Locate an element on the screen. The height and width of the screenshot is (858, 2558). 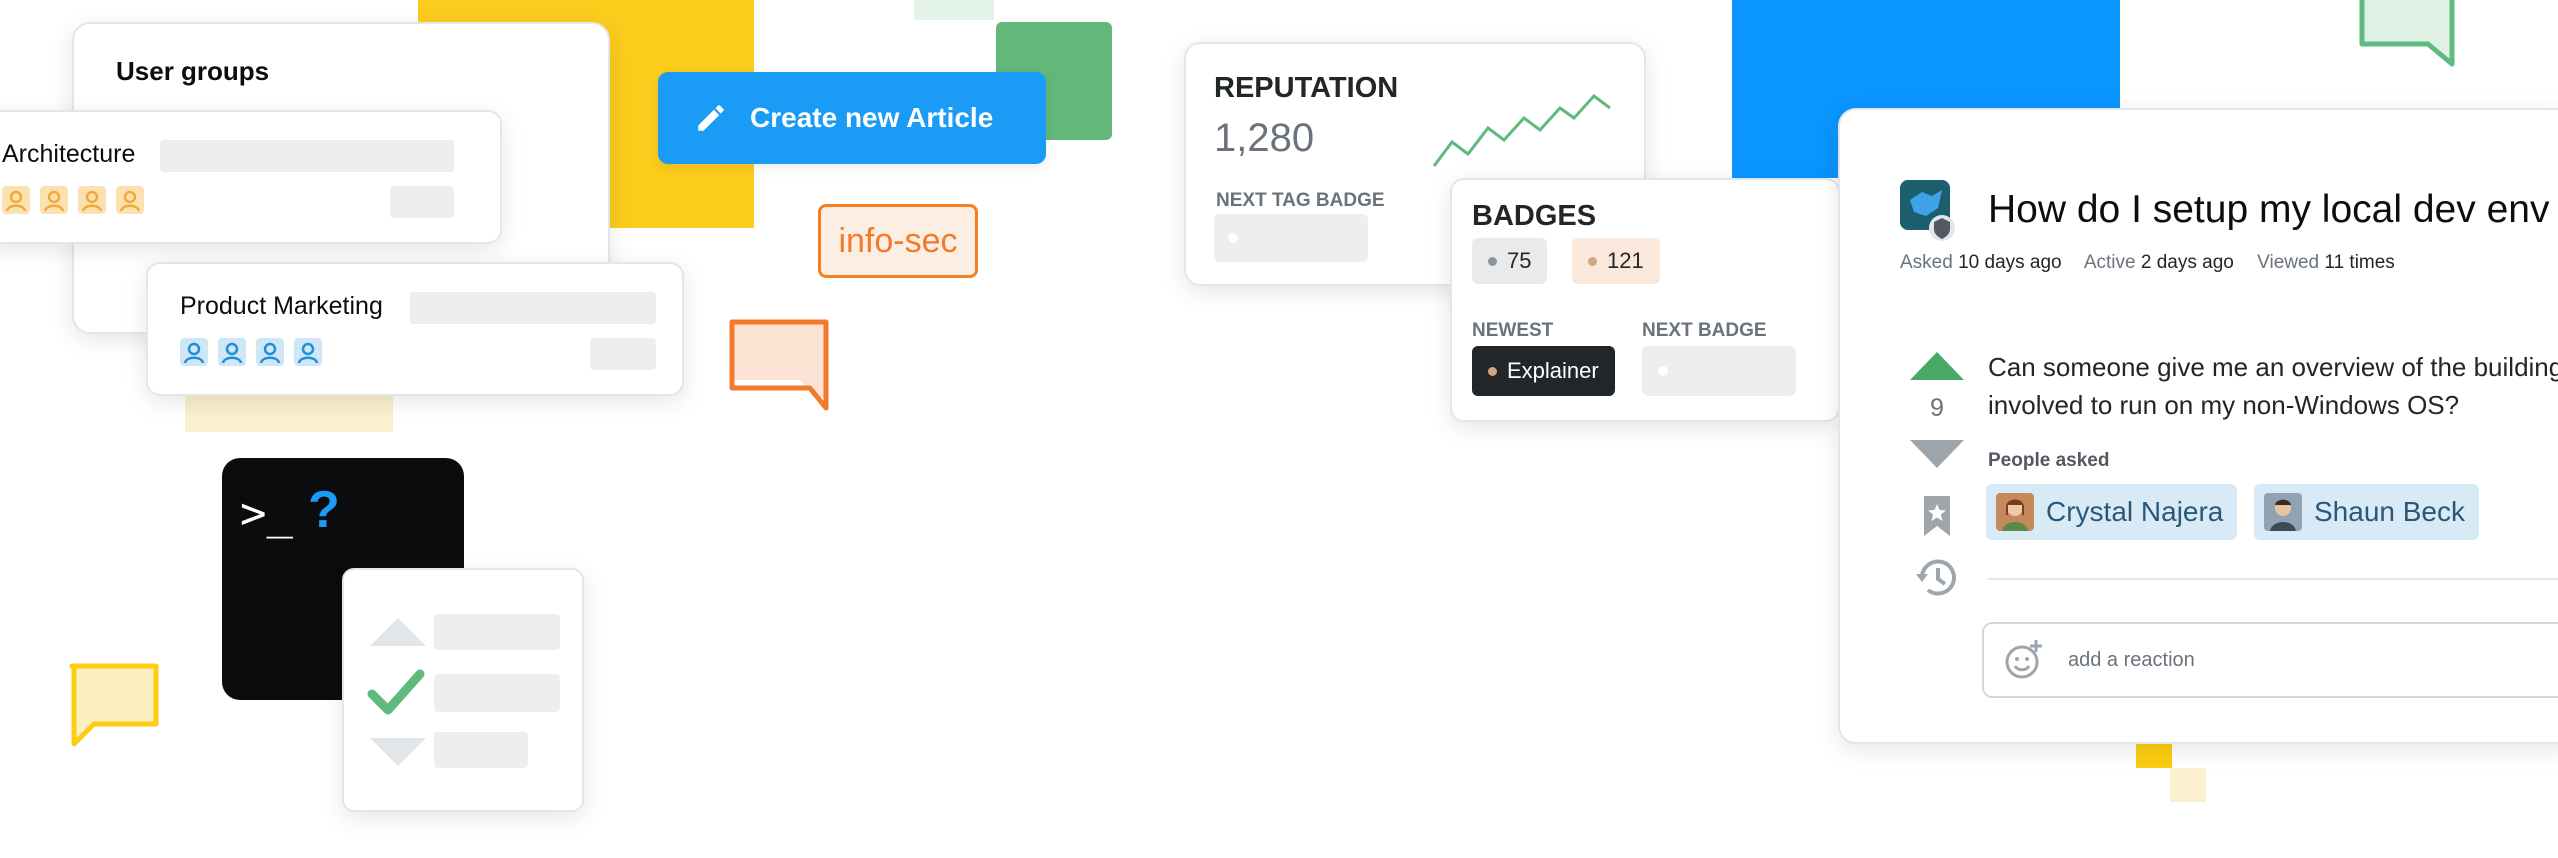
downvote-icon is located at coordinates (1937, 454).